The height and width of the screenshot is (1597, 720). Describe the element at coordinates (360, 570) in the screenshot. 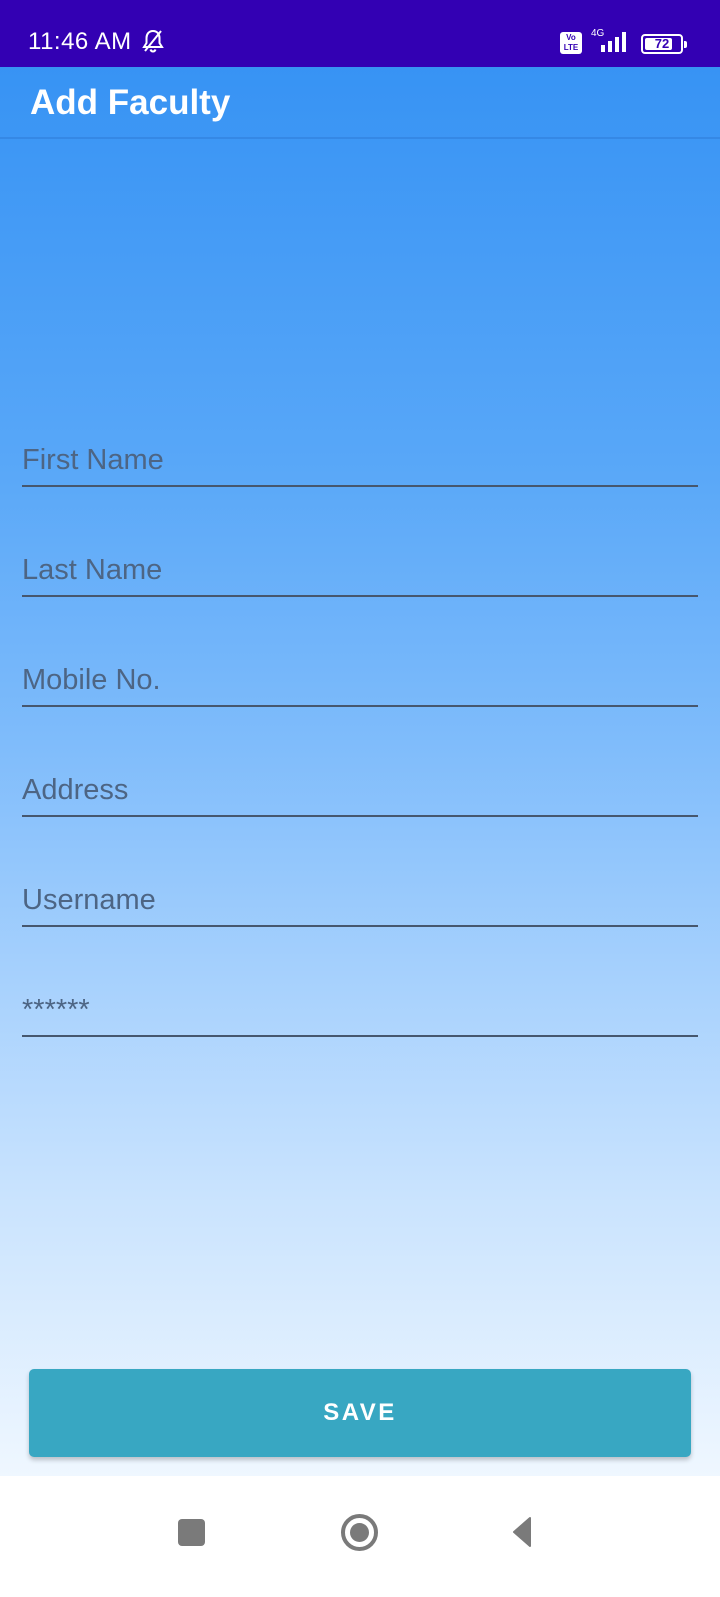

I see `last-name-input` at that location.